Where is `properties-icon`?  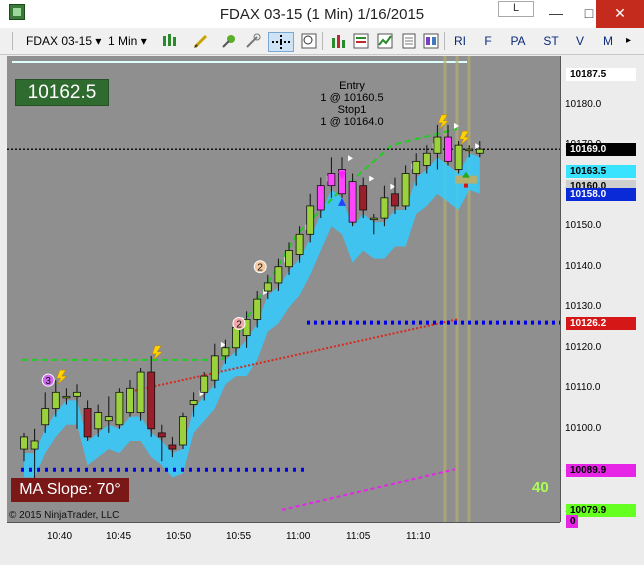 properties-icon is located at coordinates (409, 41).